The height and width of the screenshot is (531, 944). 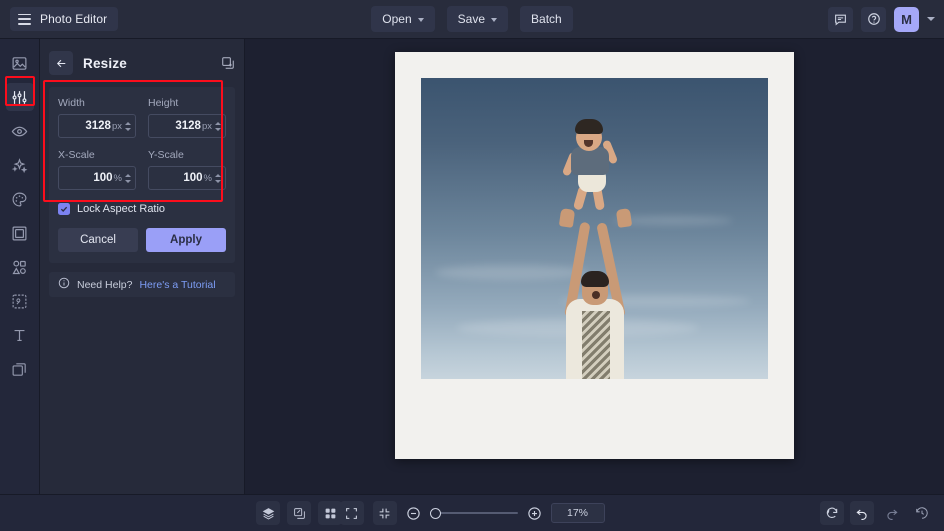 What do you see at coordinates (862, 513) in the screenshot?
I see `undo-icon` at bounding box center [862, 513].